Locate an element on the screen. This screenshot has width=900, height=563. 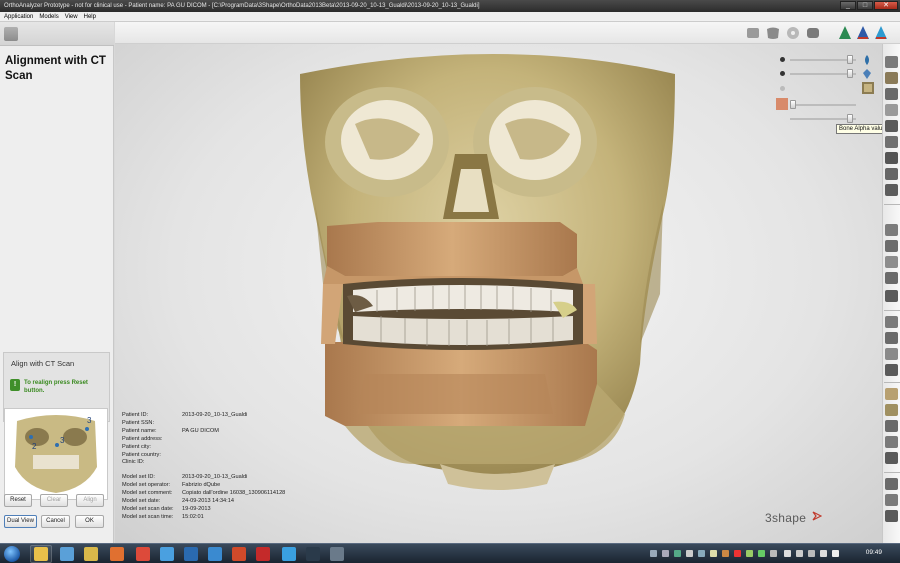
upper-view-icon is located at coordinates (891, 394).